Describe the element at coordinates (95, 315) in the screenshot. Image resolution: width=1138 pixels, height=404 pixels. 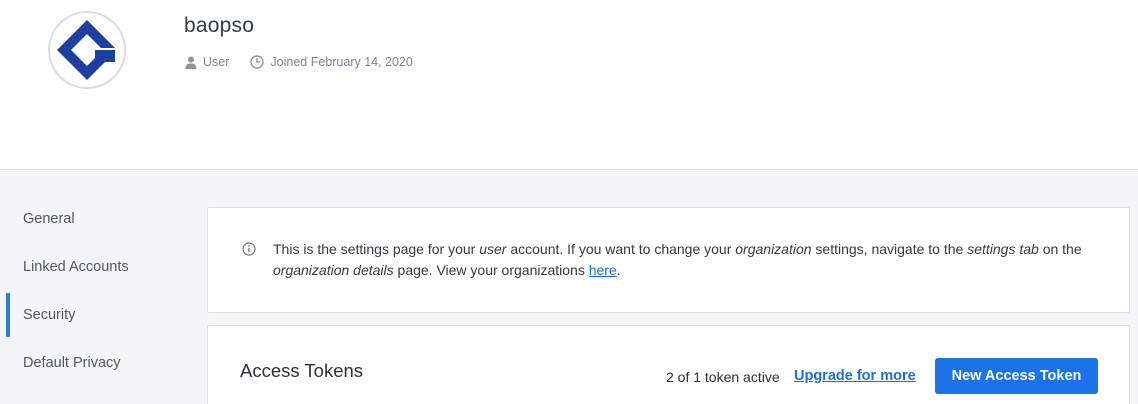
I see `sidebar-item-security: Security` at that location.